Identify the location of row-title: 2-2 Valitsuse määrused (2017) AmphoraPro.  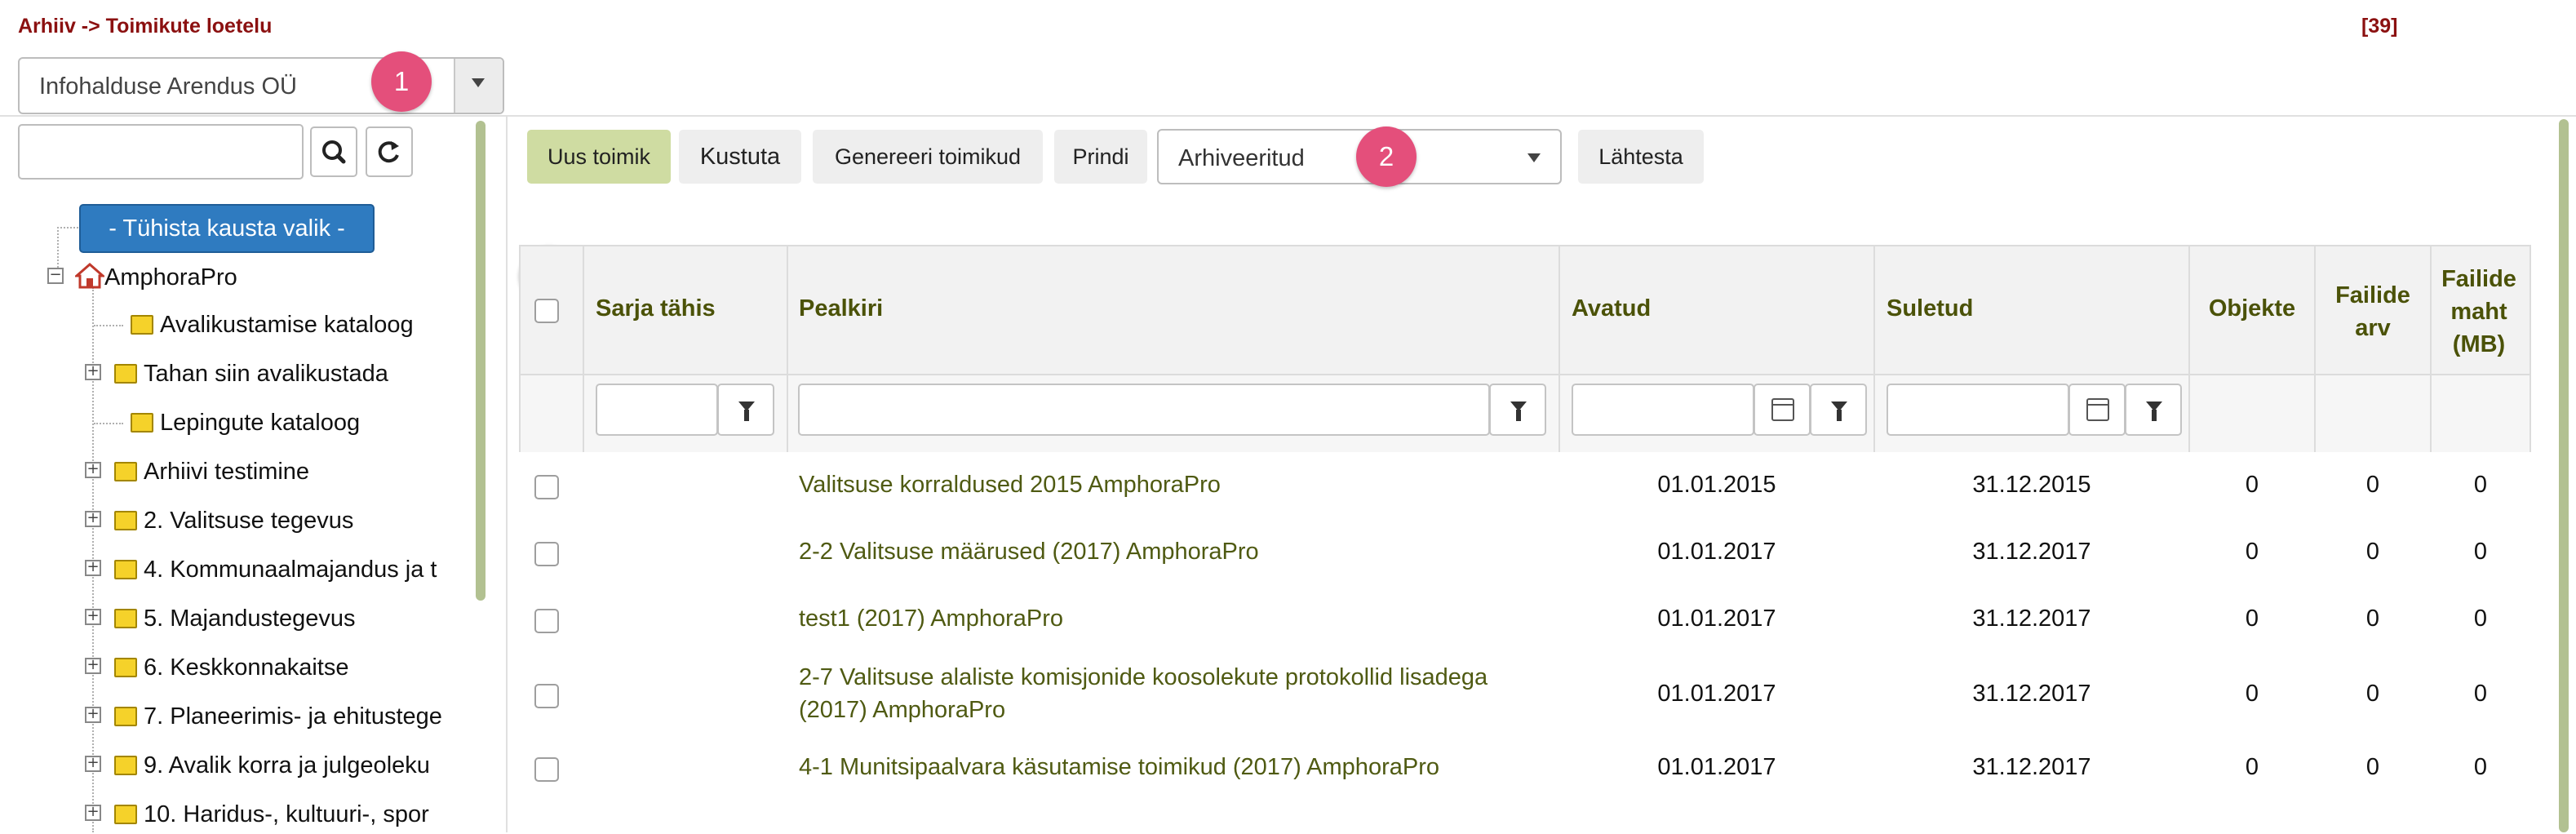
(1170, 551).